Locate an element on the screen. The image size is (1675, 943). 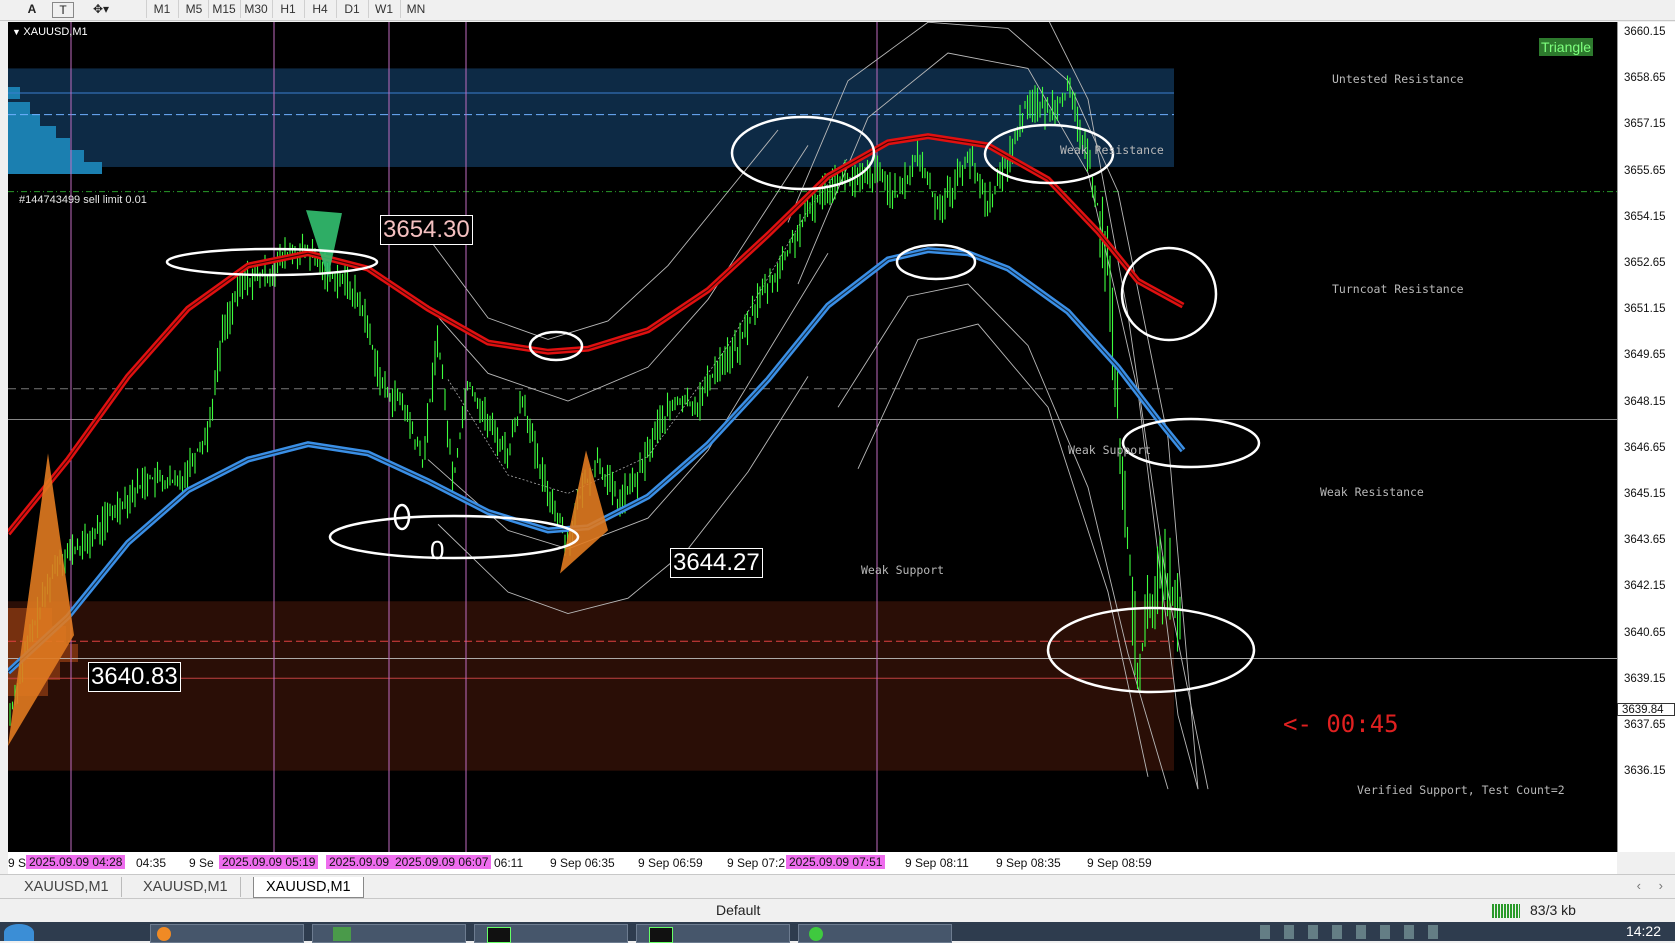
tab-chart-1: XAUUSD,M1 is located at coordinates (67, 887).